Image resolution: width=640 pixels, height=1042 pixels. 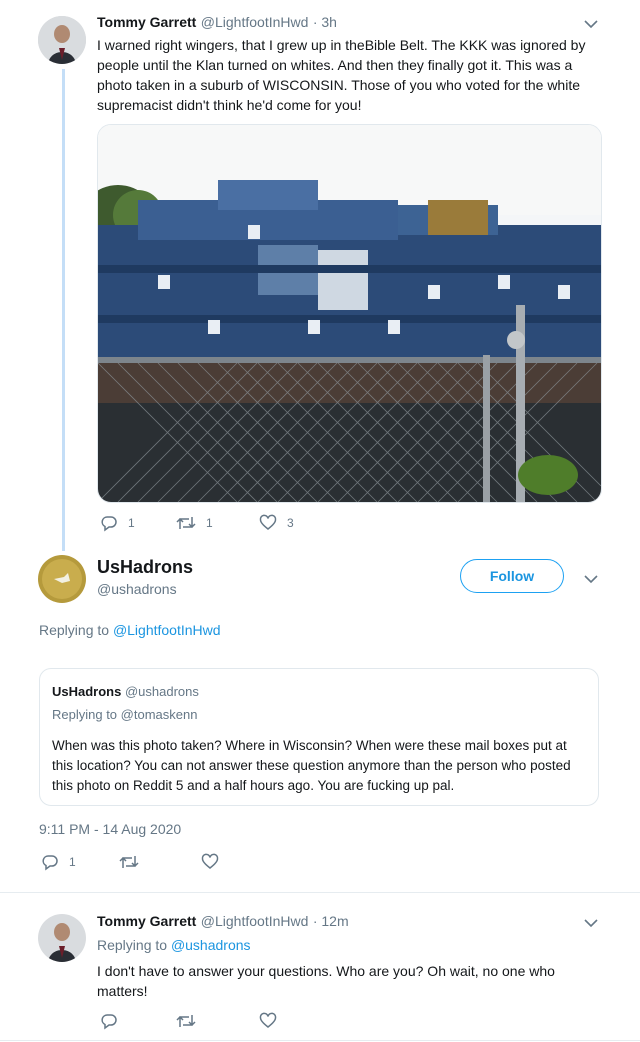 I want to click on quoted-author-name: UsHadrons, so click(x=87, y=691).